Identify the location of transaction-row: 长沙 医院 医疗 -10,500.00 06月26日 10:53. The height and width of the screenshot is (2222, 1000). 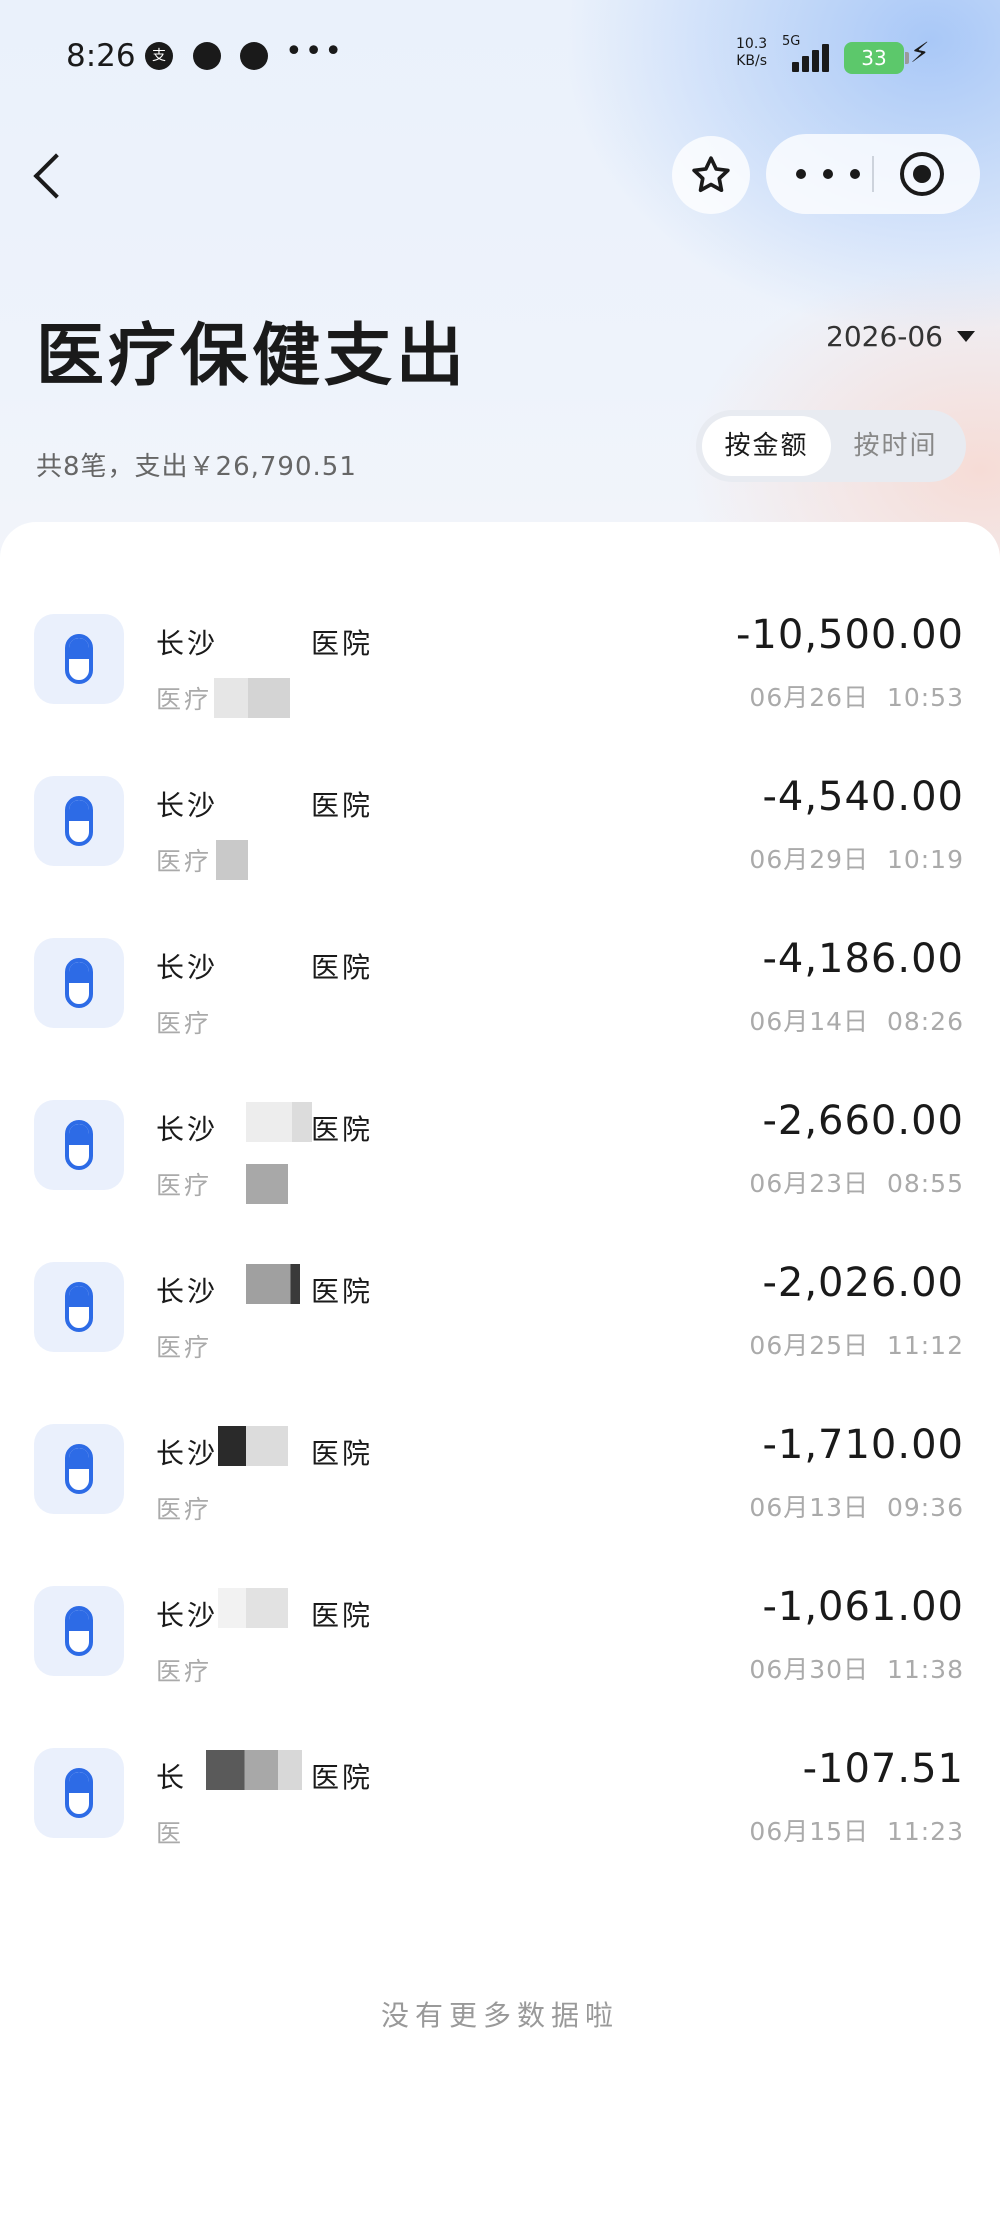
(500, 667).